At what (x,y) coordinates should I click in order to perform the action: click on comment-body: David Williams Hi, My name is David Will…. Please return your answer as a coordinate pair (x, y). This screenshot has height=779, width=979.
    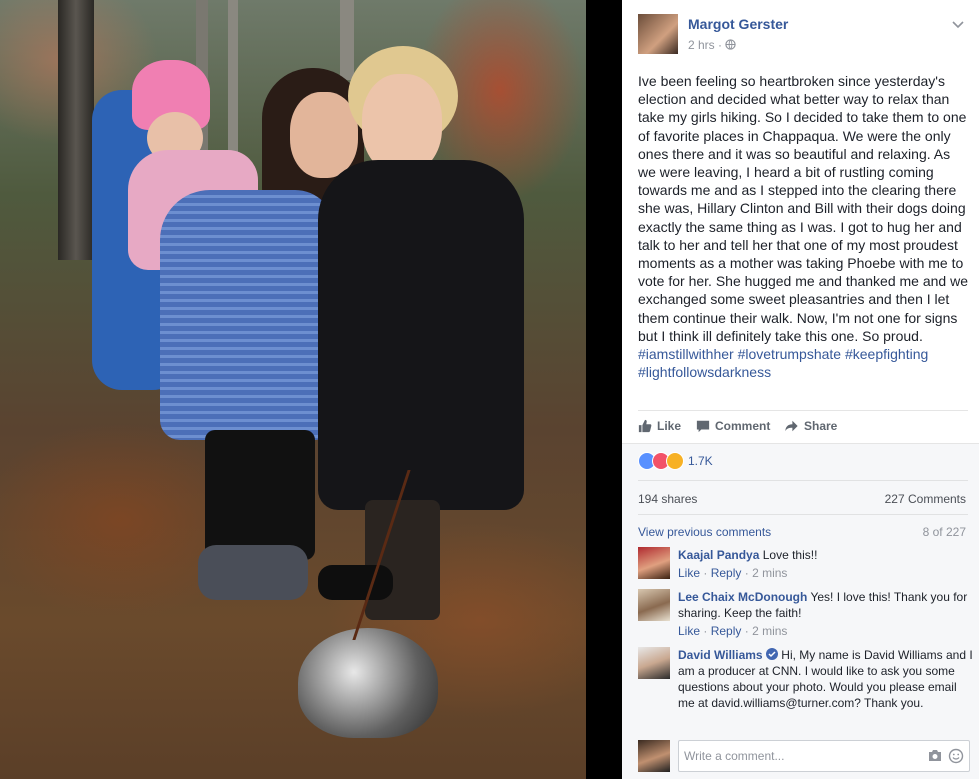
    Looking at the image, I should click on (825, 679).